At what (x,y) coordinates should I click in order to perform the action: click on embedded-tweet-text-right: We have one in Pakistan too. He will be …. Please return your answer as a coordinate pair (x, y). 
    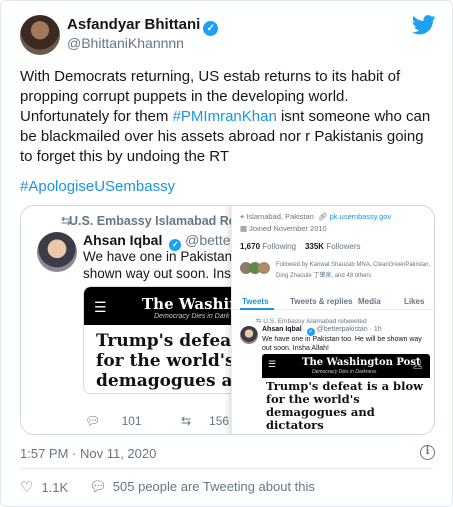
    Looking at the image, I should click on (342, 344).